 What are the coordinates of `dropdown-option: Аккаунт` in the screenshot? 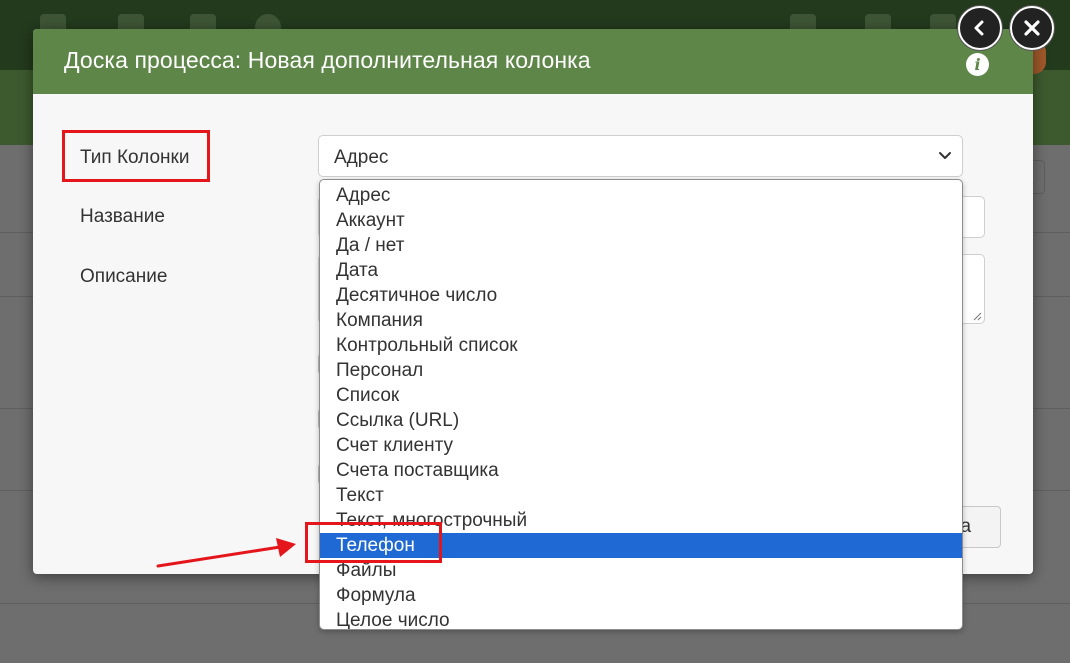 It's located at (641, 220).